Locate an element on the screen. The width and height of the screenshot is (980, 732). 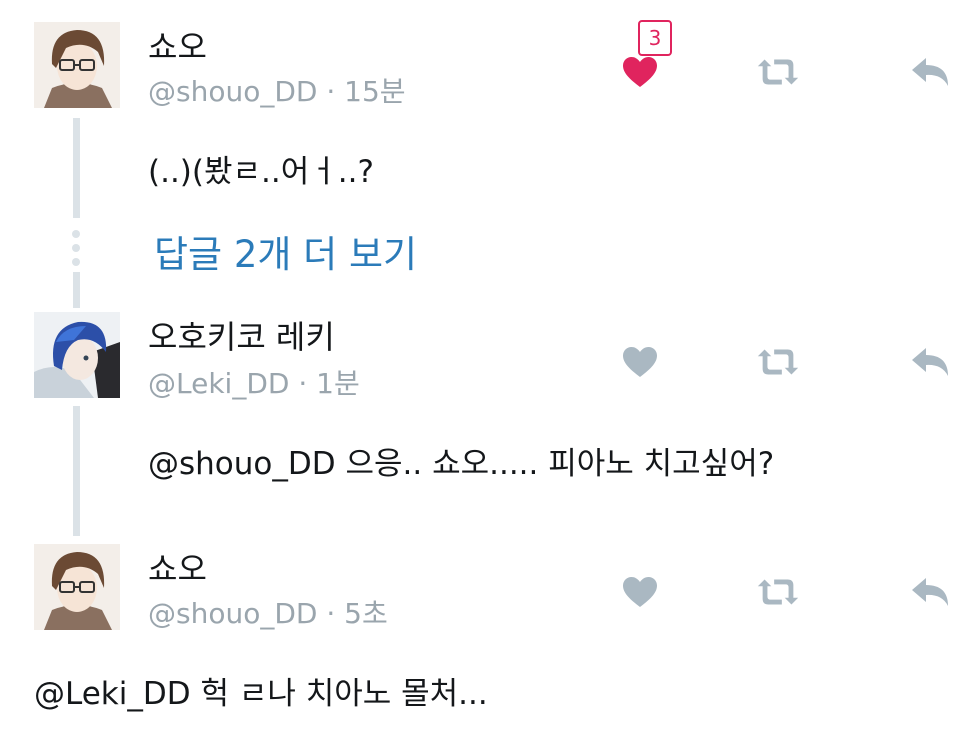
user-handle: @Leki_DD is located at coordinates (218, 383).